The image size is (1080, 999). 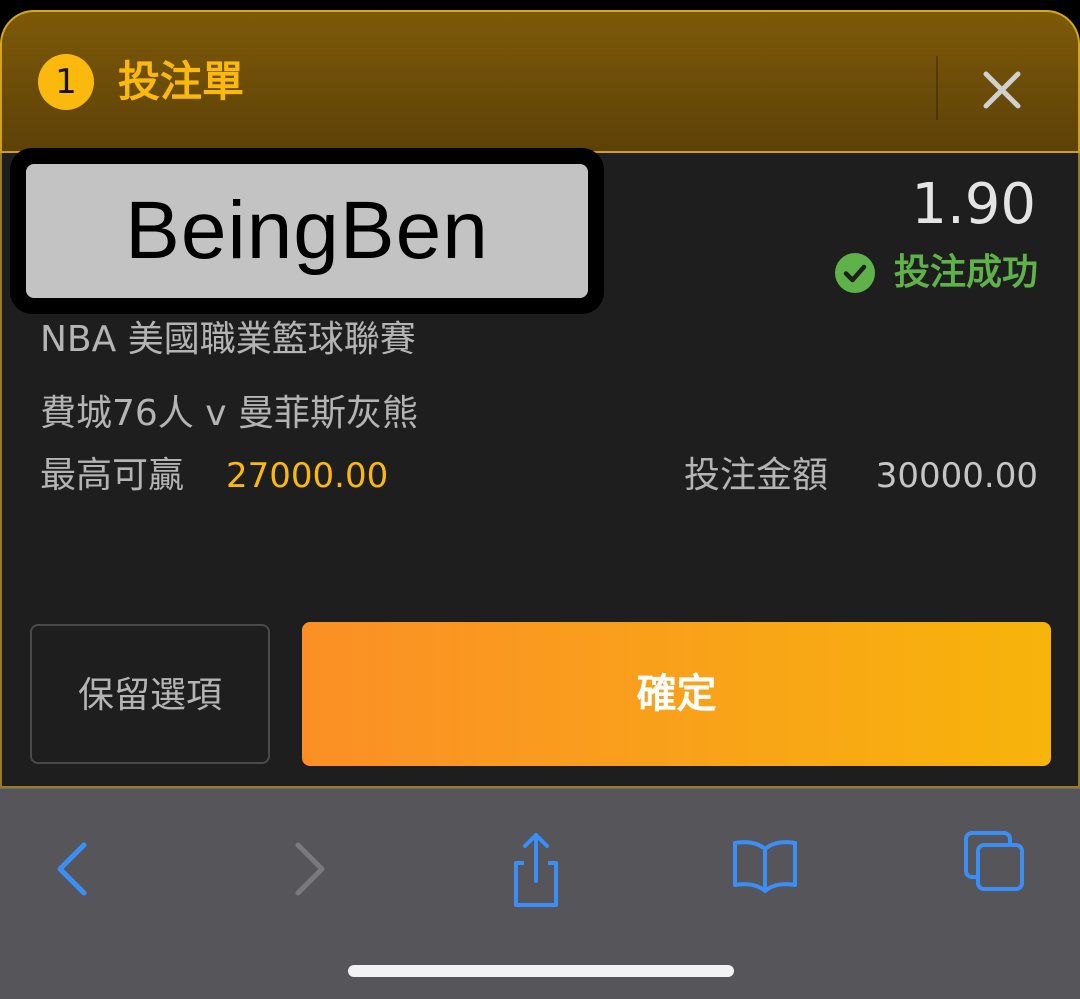 I want to click on watermark-overlay: BeingBen, so click(x=307, y=231).